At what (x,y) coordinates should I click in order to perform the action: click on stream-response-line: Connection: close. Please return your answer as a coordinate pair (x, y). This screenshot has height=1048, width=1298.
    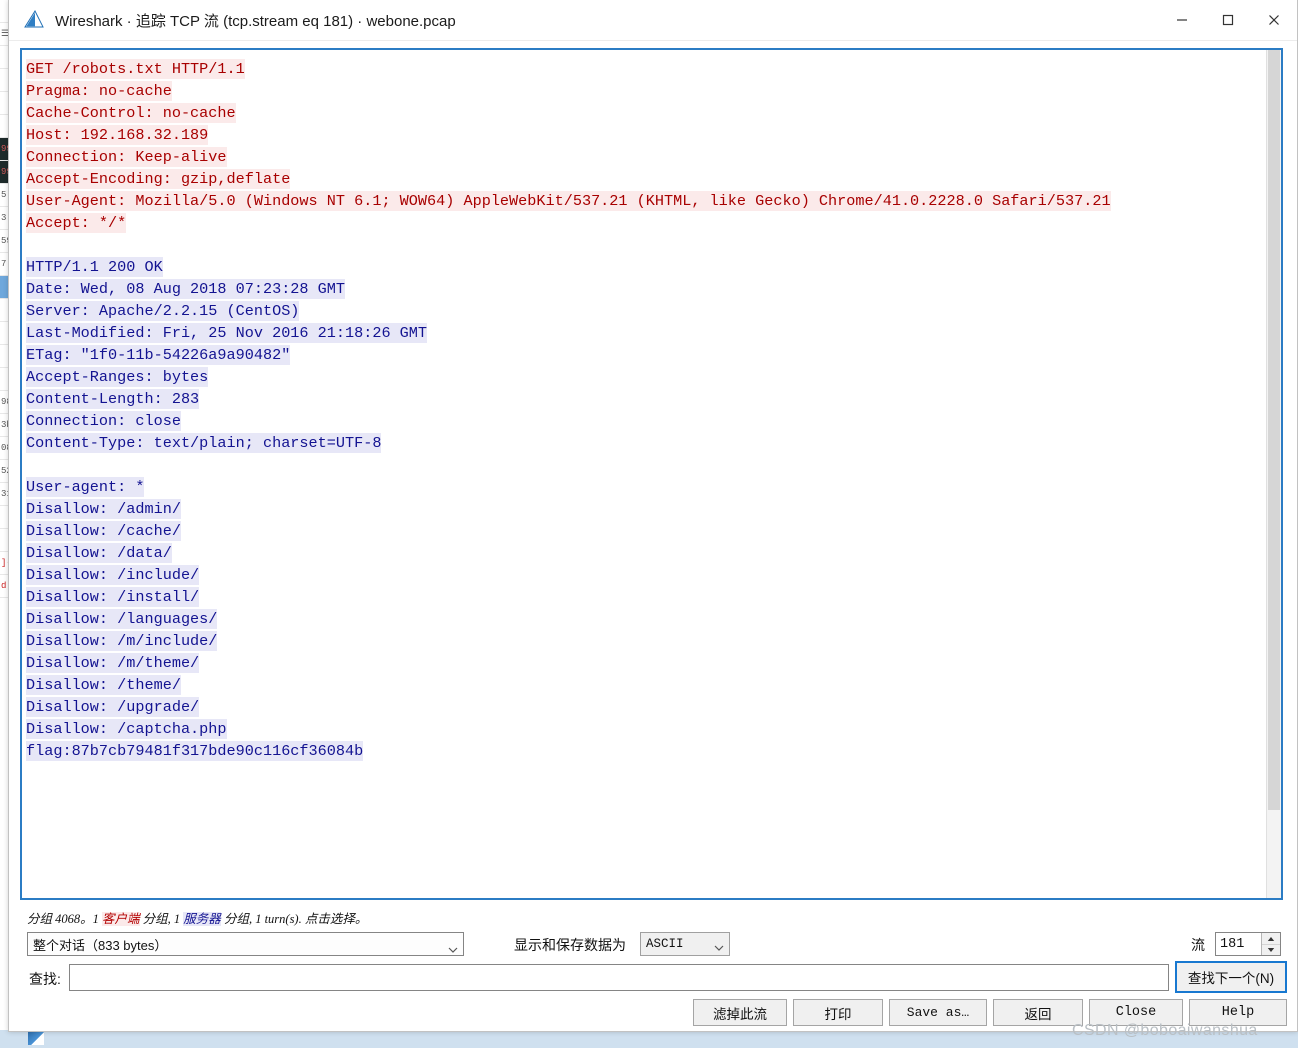
    Looking at the image, I should click on (653, 421).